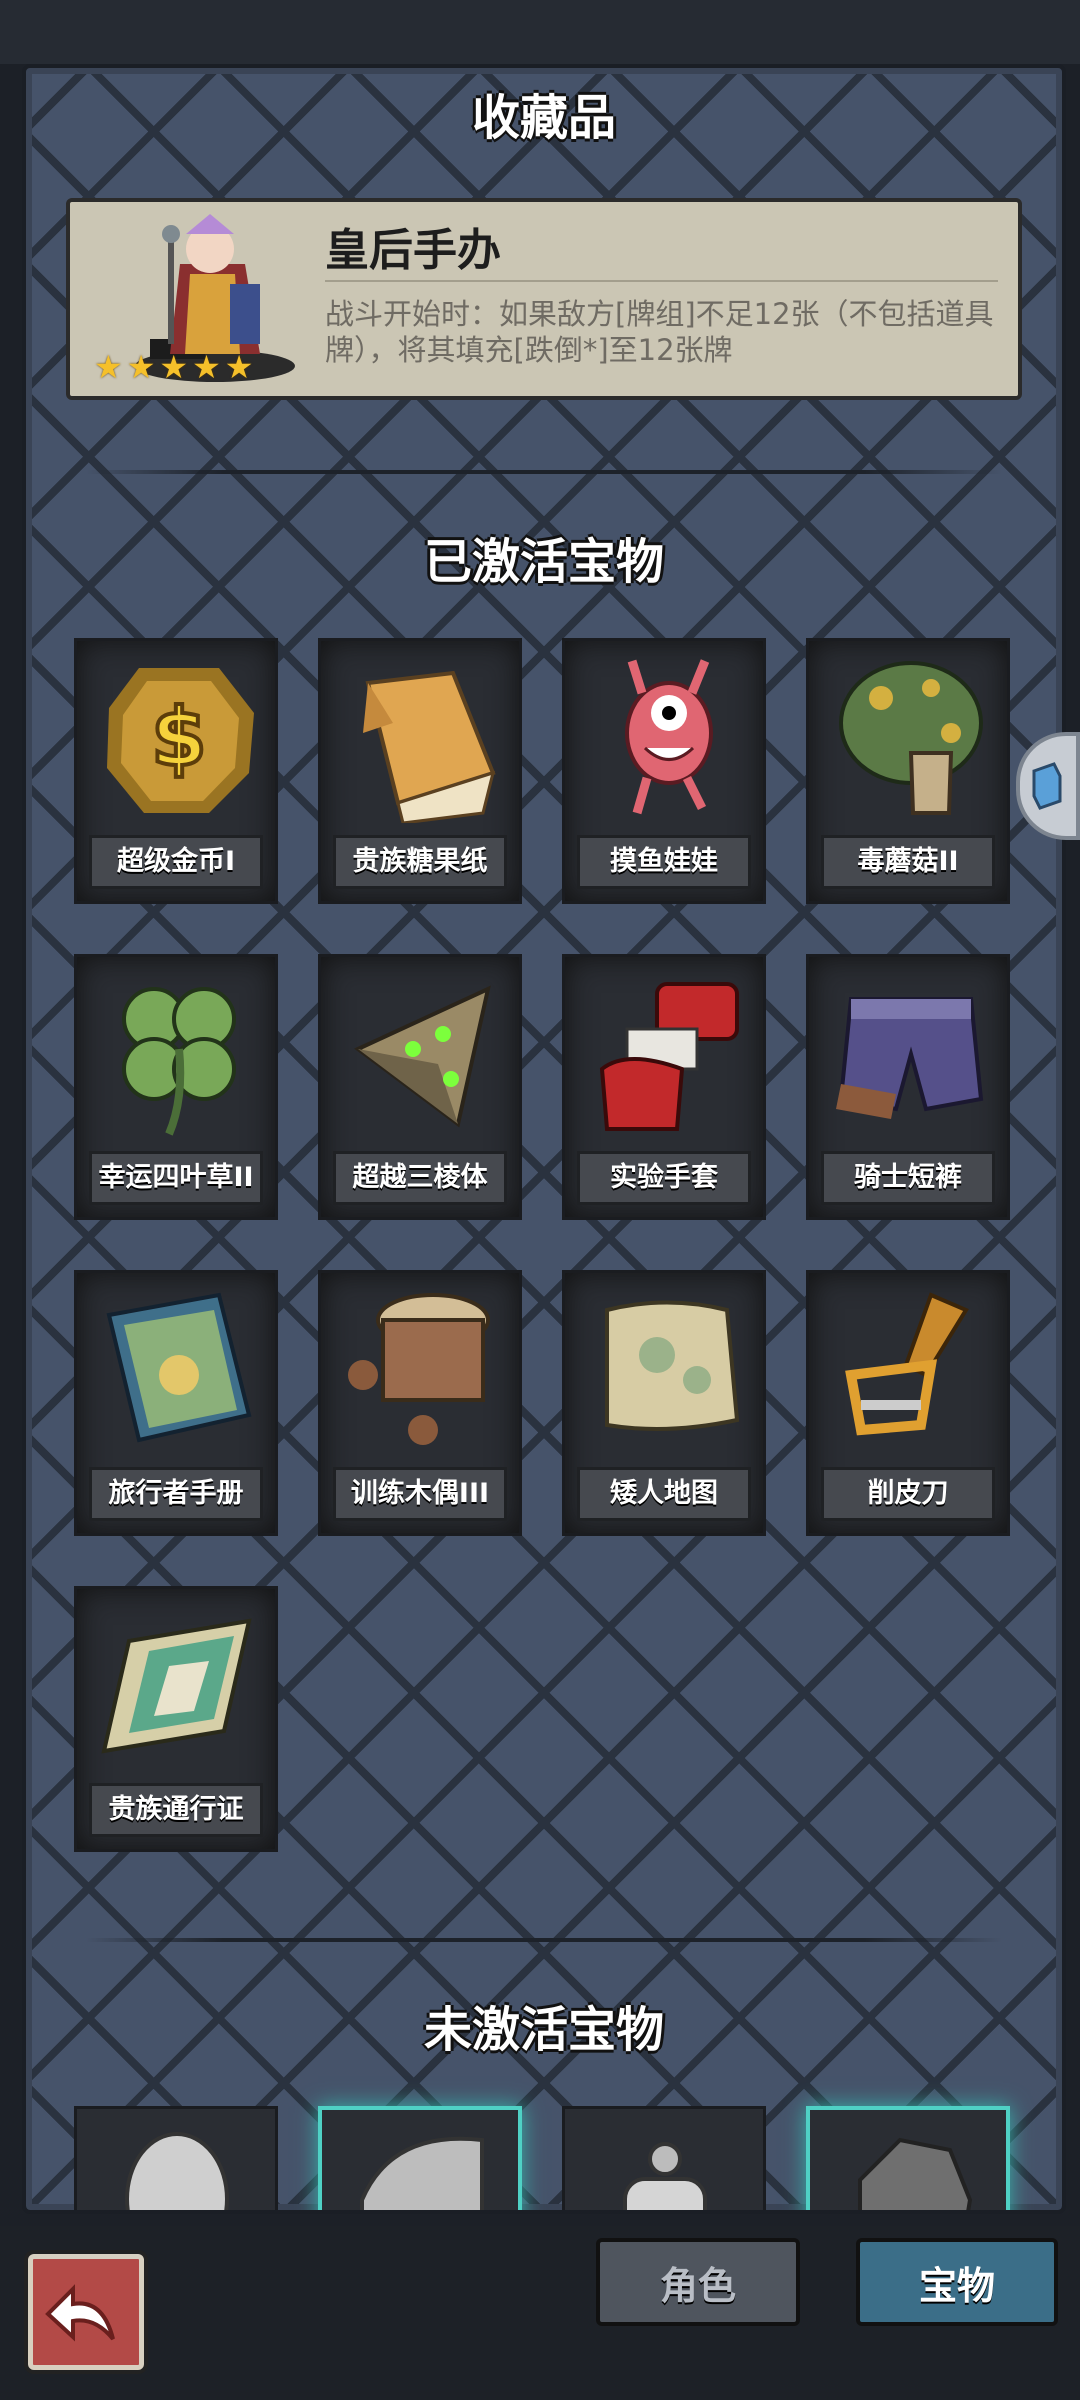 This screenshot has width=1080, height=2400. I want to click on ore-rock-icon, so click(915, 2173).